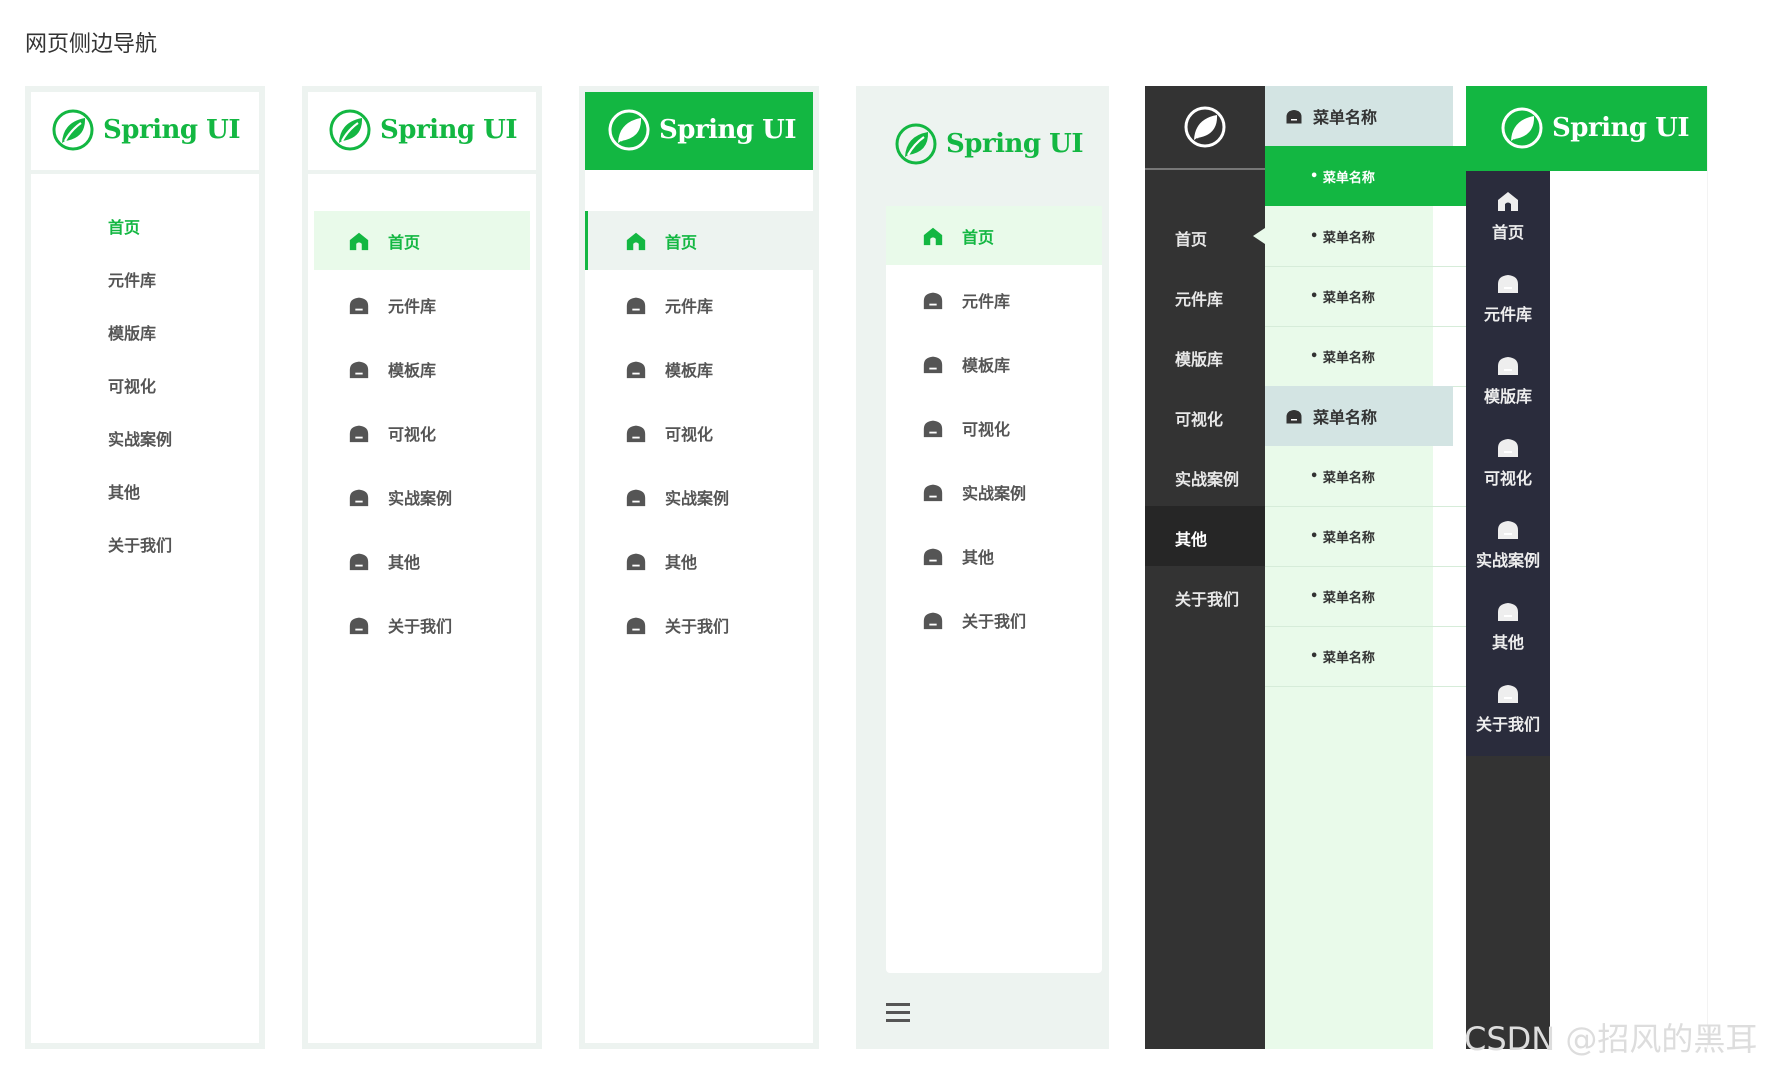 The height and width of the screenshot is (1068, 1766). What do you see at coordinates (91, 44) in the screenshot?
I see `page-title: 网页侧边导航` at bounding box center [91, 44].